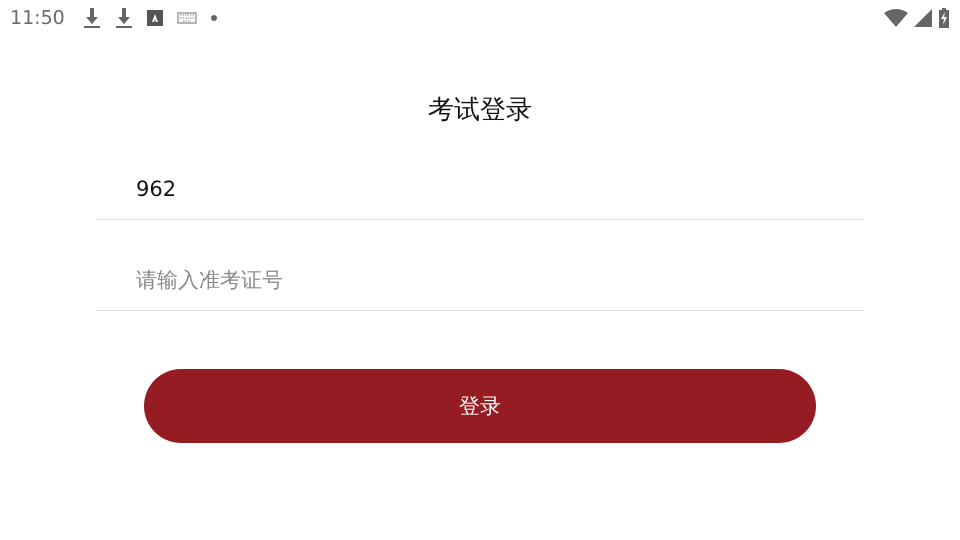 Image resolution: width=960 pixels, height=540 pixels. I want to click on login-button: 登录, so click(480, 406).